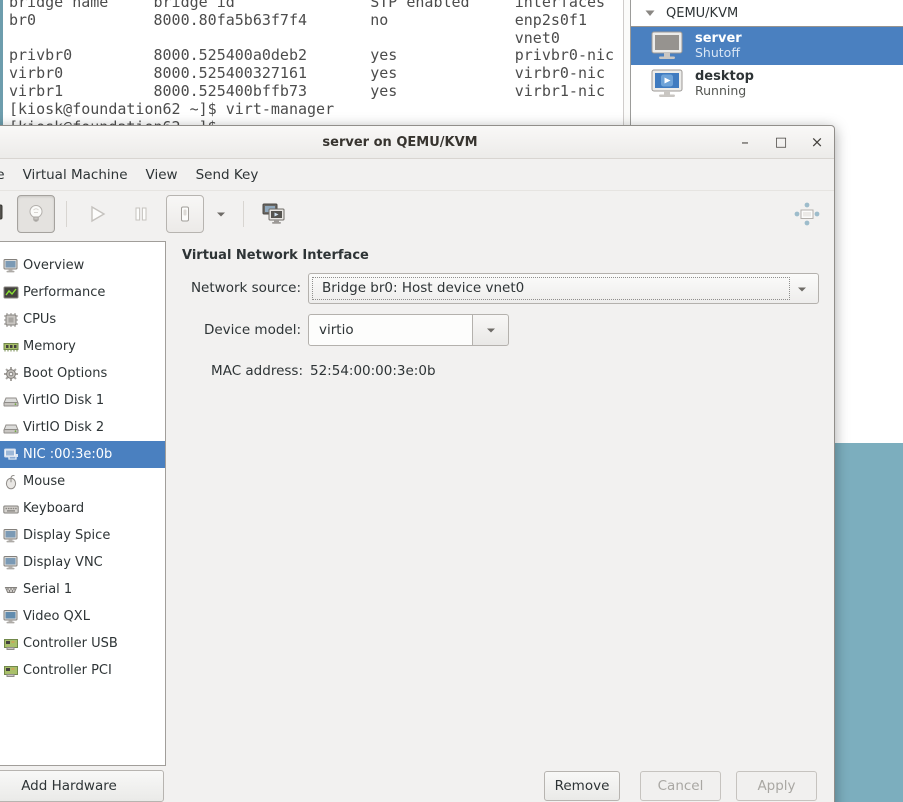 The image size is (903, 802). I want to click on sidebar-item-display-spice: Display Spice, so click(82, 535).